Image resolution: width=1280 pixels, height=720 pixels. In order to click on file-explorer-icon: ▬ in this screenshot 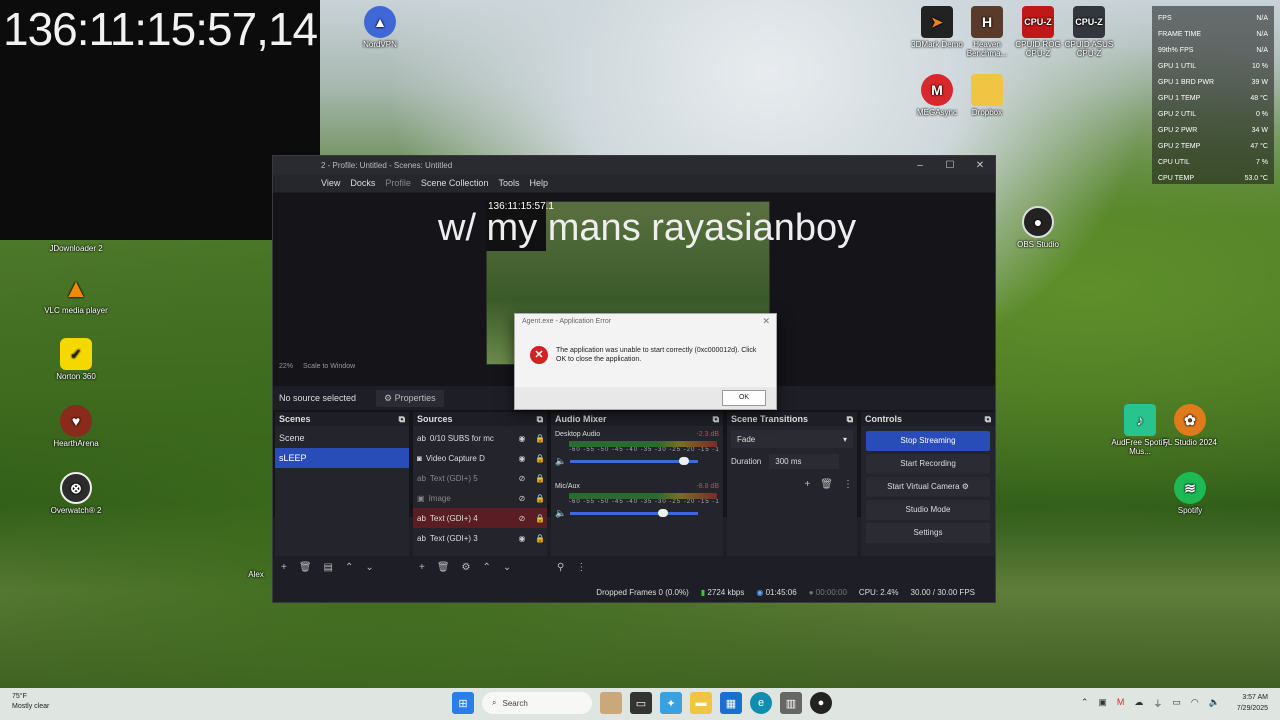, I will do `click(701, 703)`.